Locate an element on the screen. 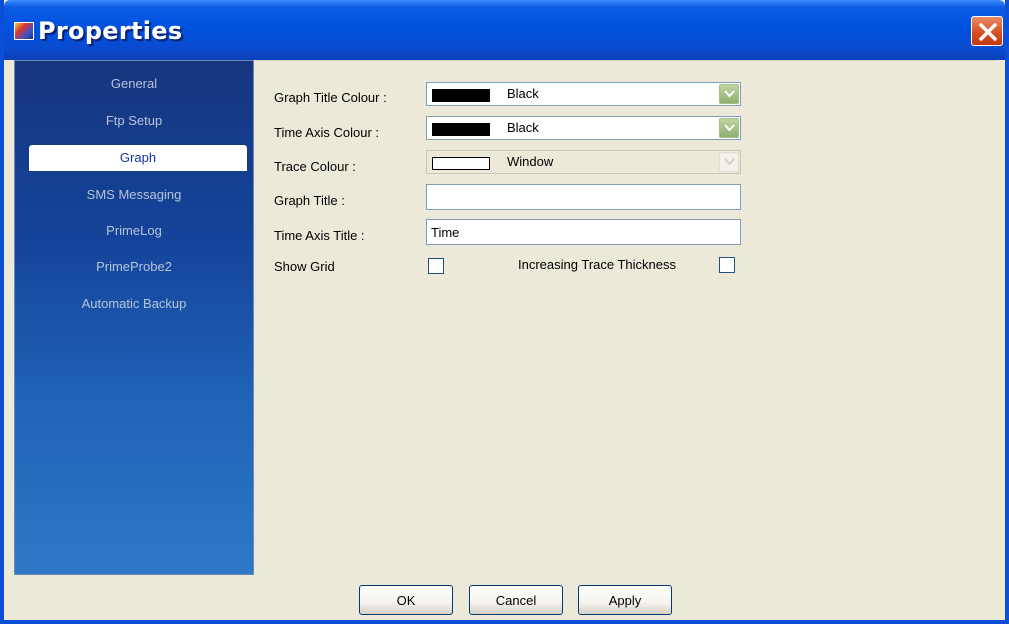 The width and height of the screenshot is (1009, 624). time-axis-title-label: Time Axis Title : is located at coordinates (319, 235).